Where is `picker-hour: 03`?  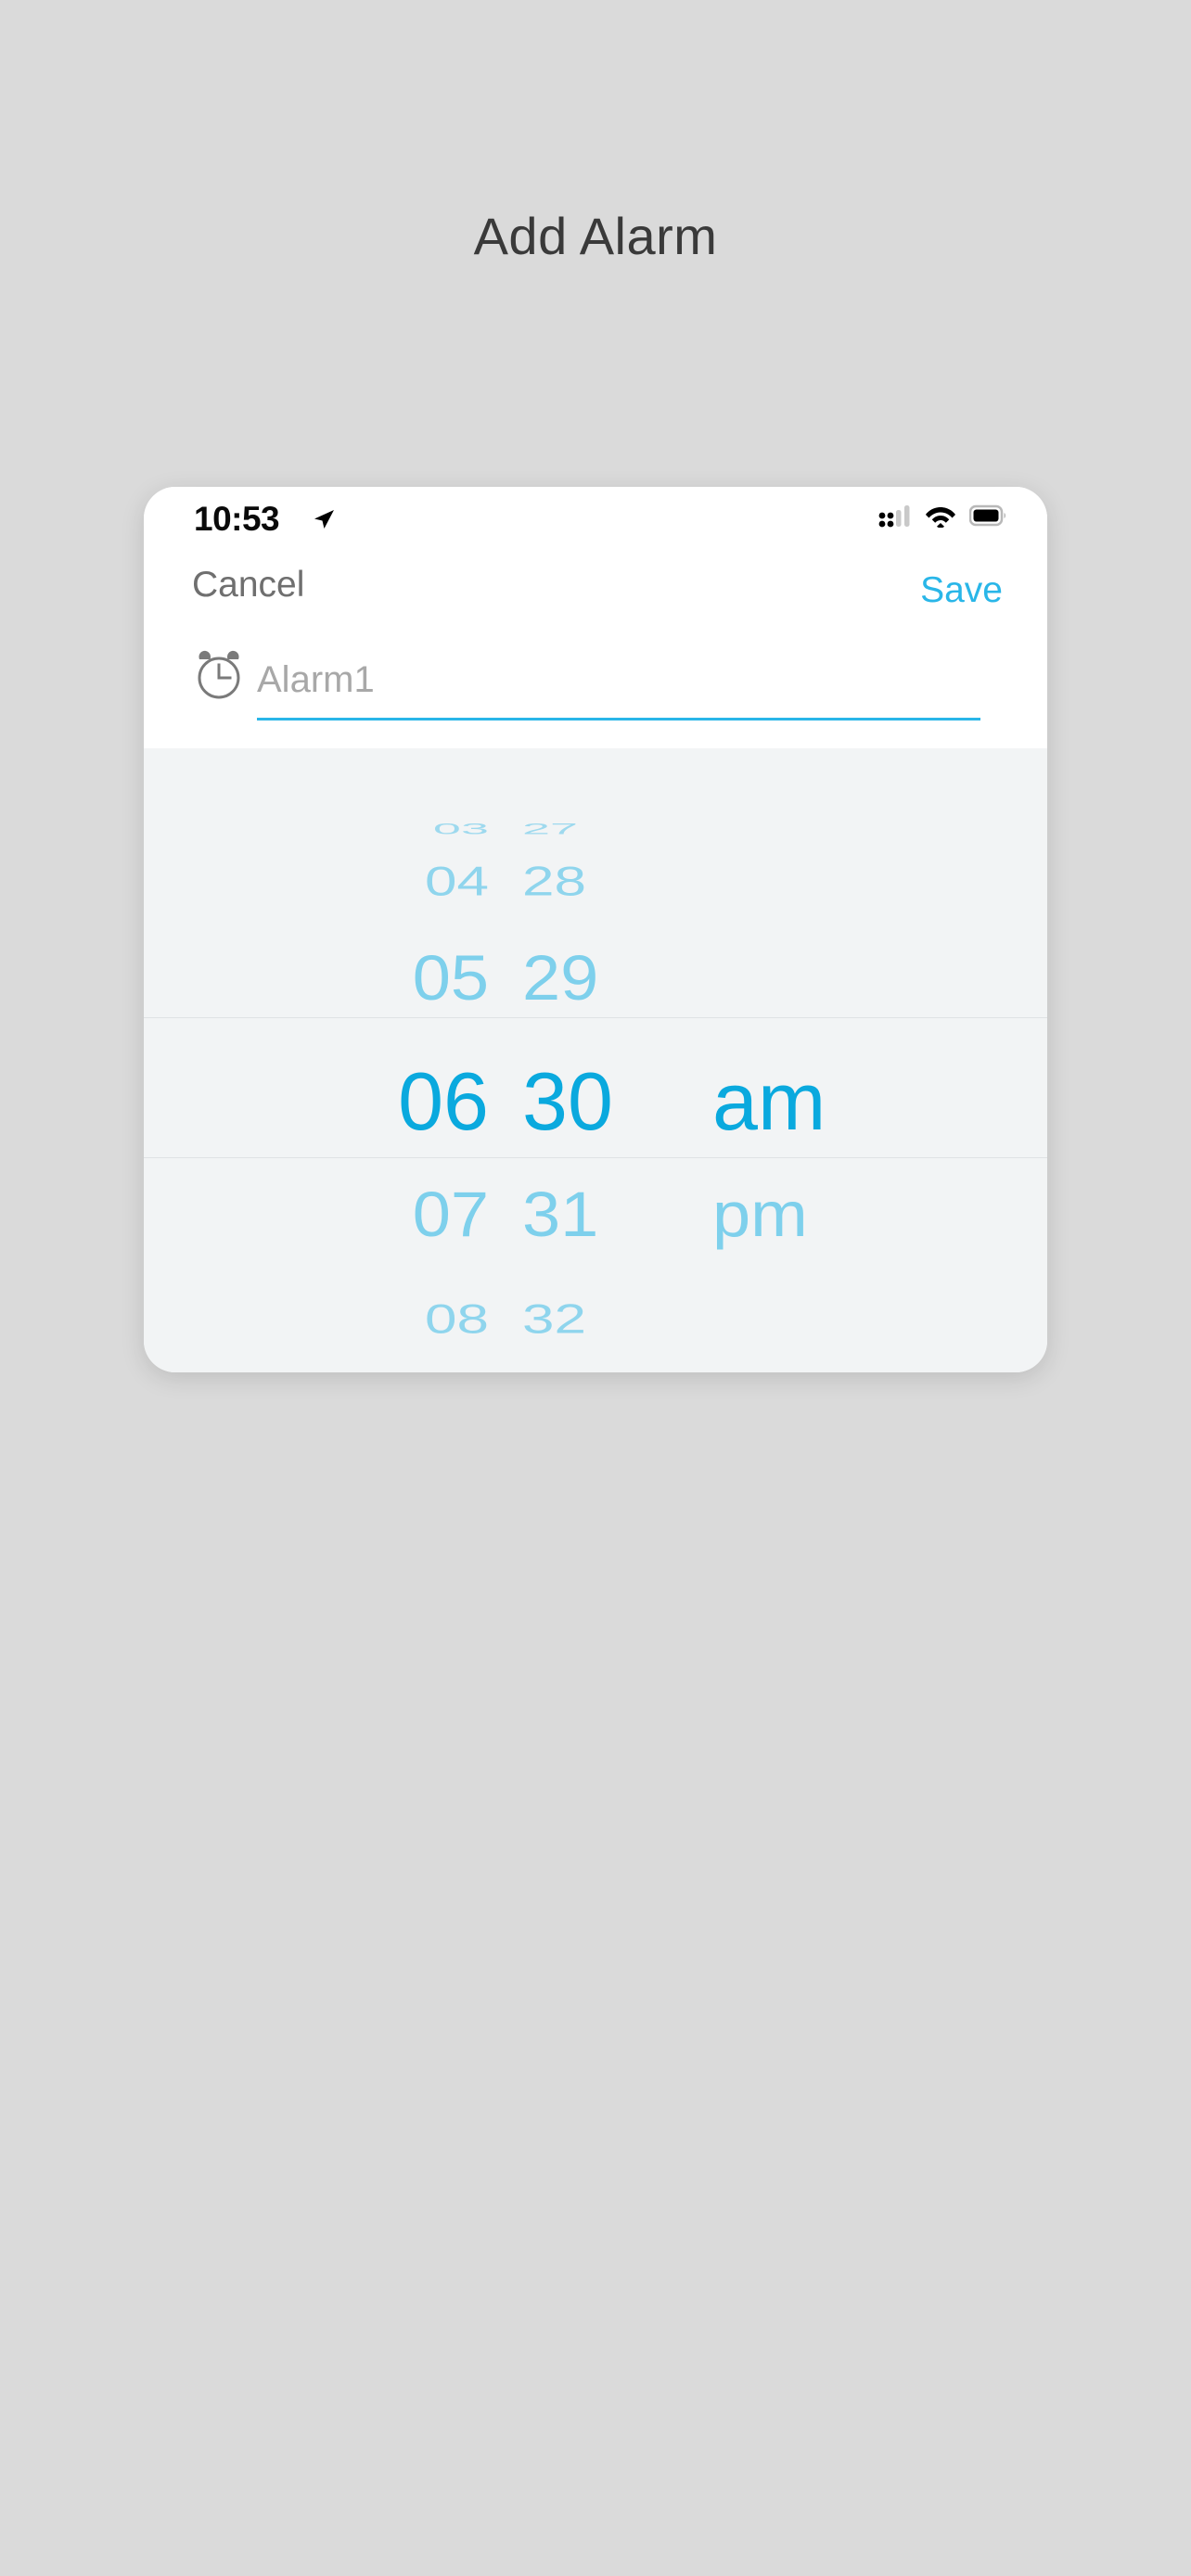
picker-hour: 03 is located at coordinates (460, 829).